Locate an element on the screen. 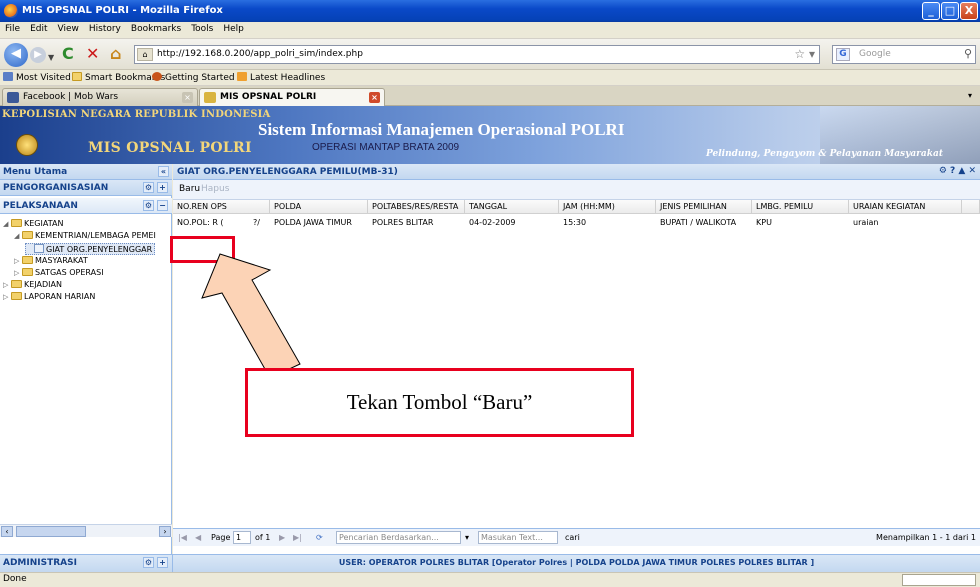 The width and height of the screenshot is (980, 587). status-progress-box is located at coordinates (939, 580).